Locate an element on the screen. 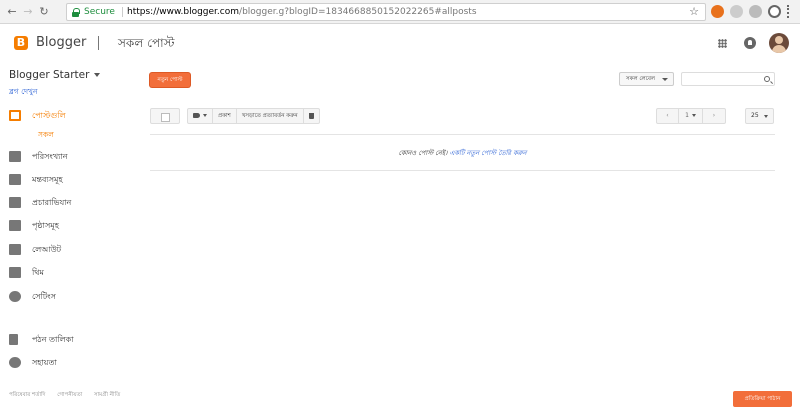 This screenshot has width=800, height=411. chevron-right-icon: › is located at coordinates (714, 115).